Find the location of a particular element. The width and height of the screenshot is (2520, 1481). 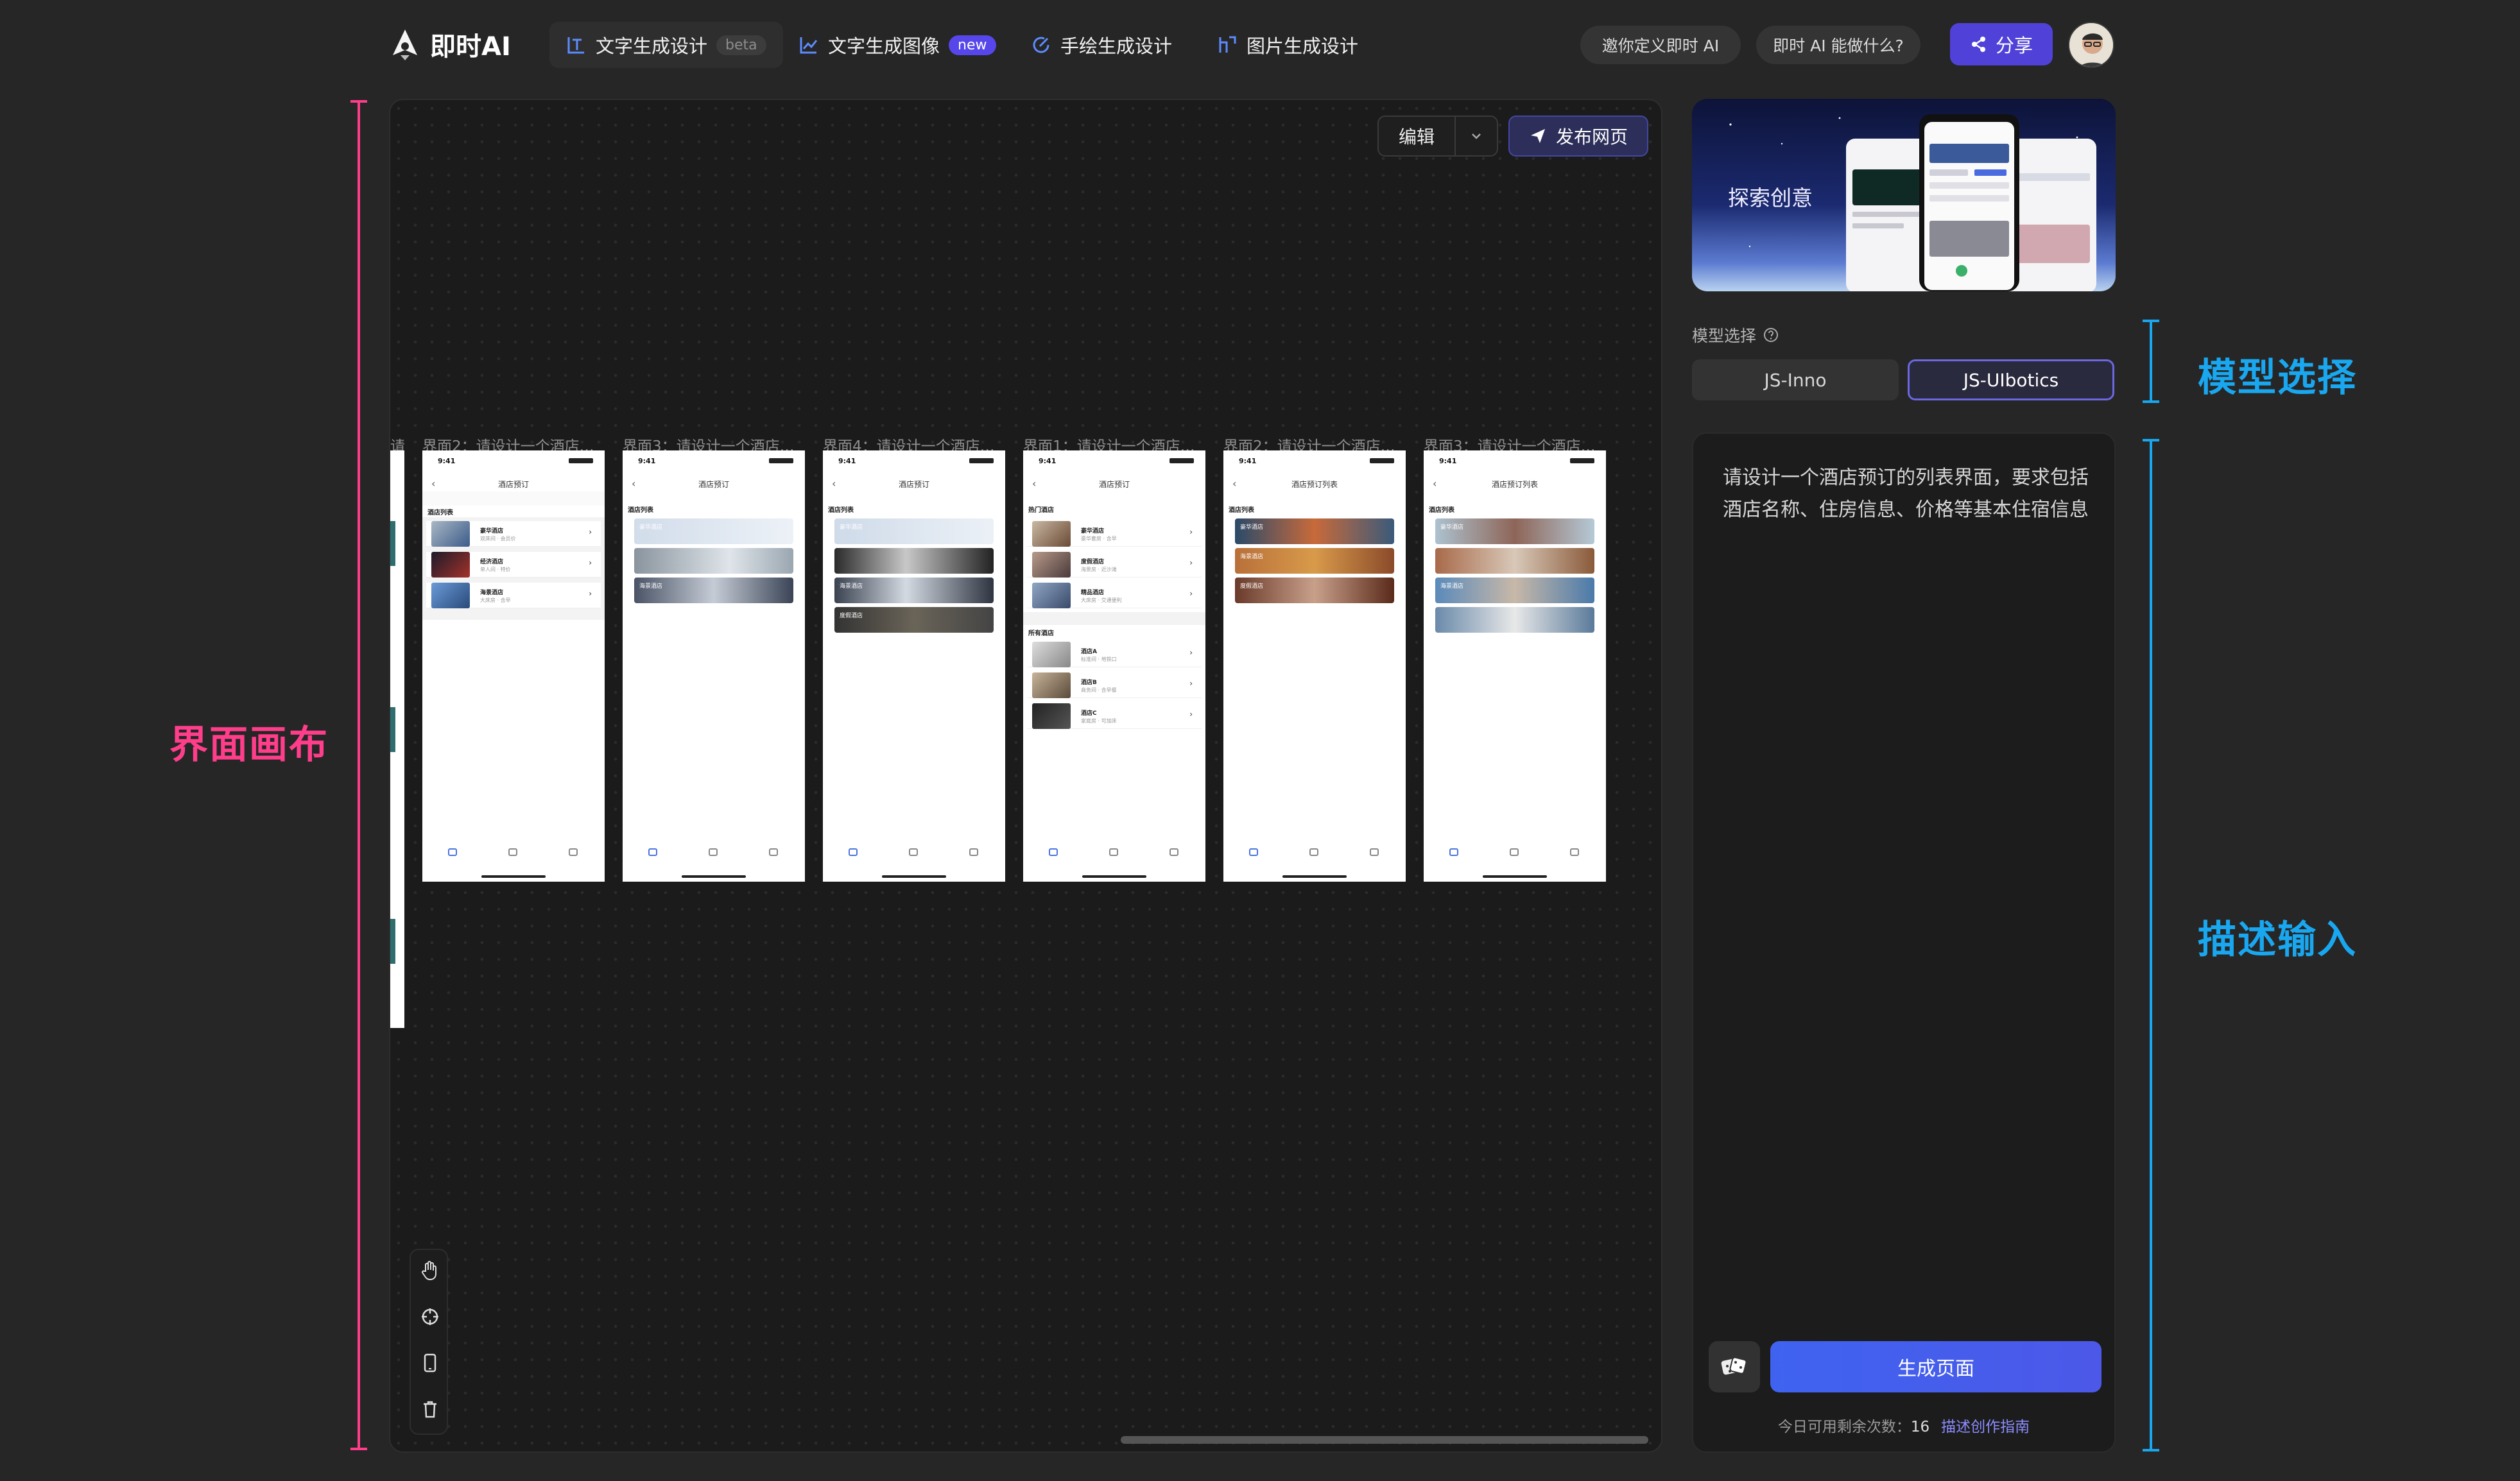

annotation-model: 模型选择 is located at coordinates (2277, 377).